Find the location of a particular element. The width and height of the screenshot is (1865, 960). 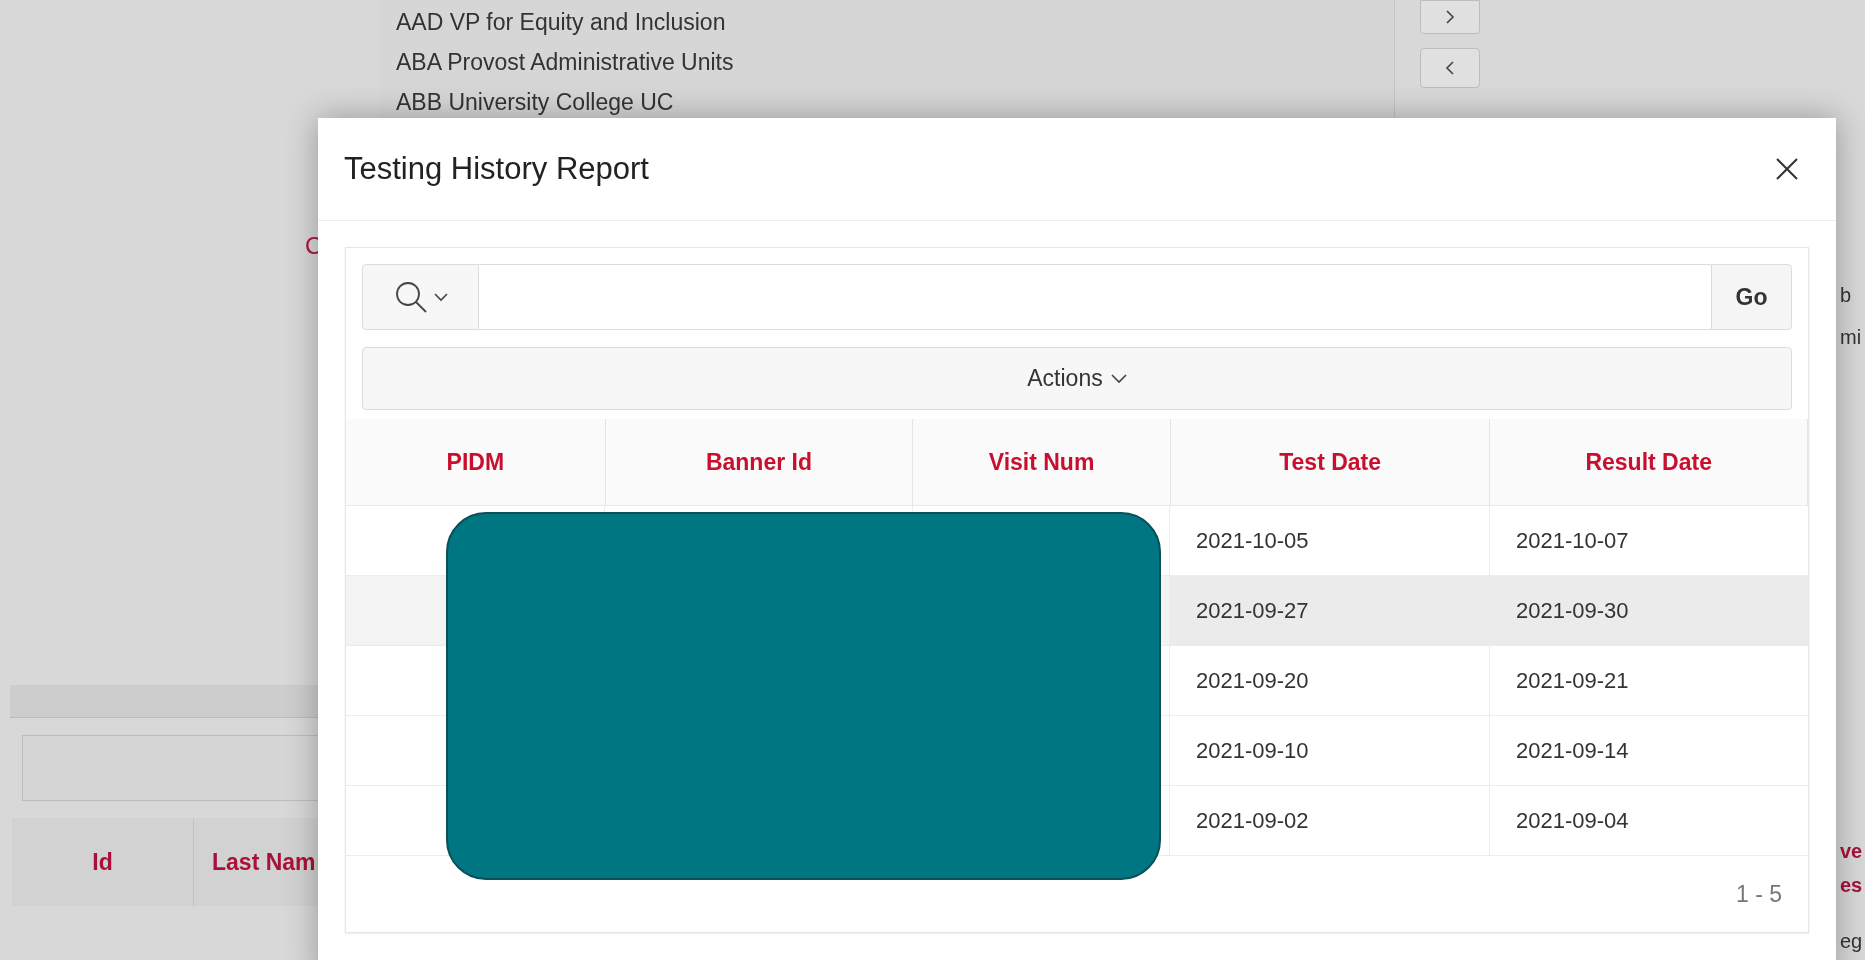

dialog-title: Testing History Report is located at coordinates (496, 168).